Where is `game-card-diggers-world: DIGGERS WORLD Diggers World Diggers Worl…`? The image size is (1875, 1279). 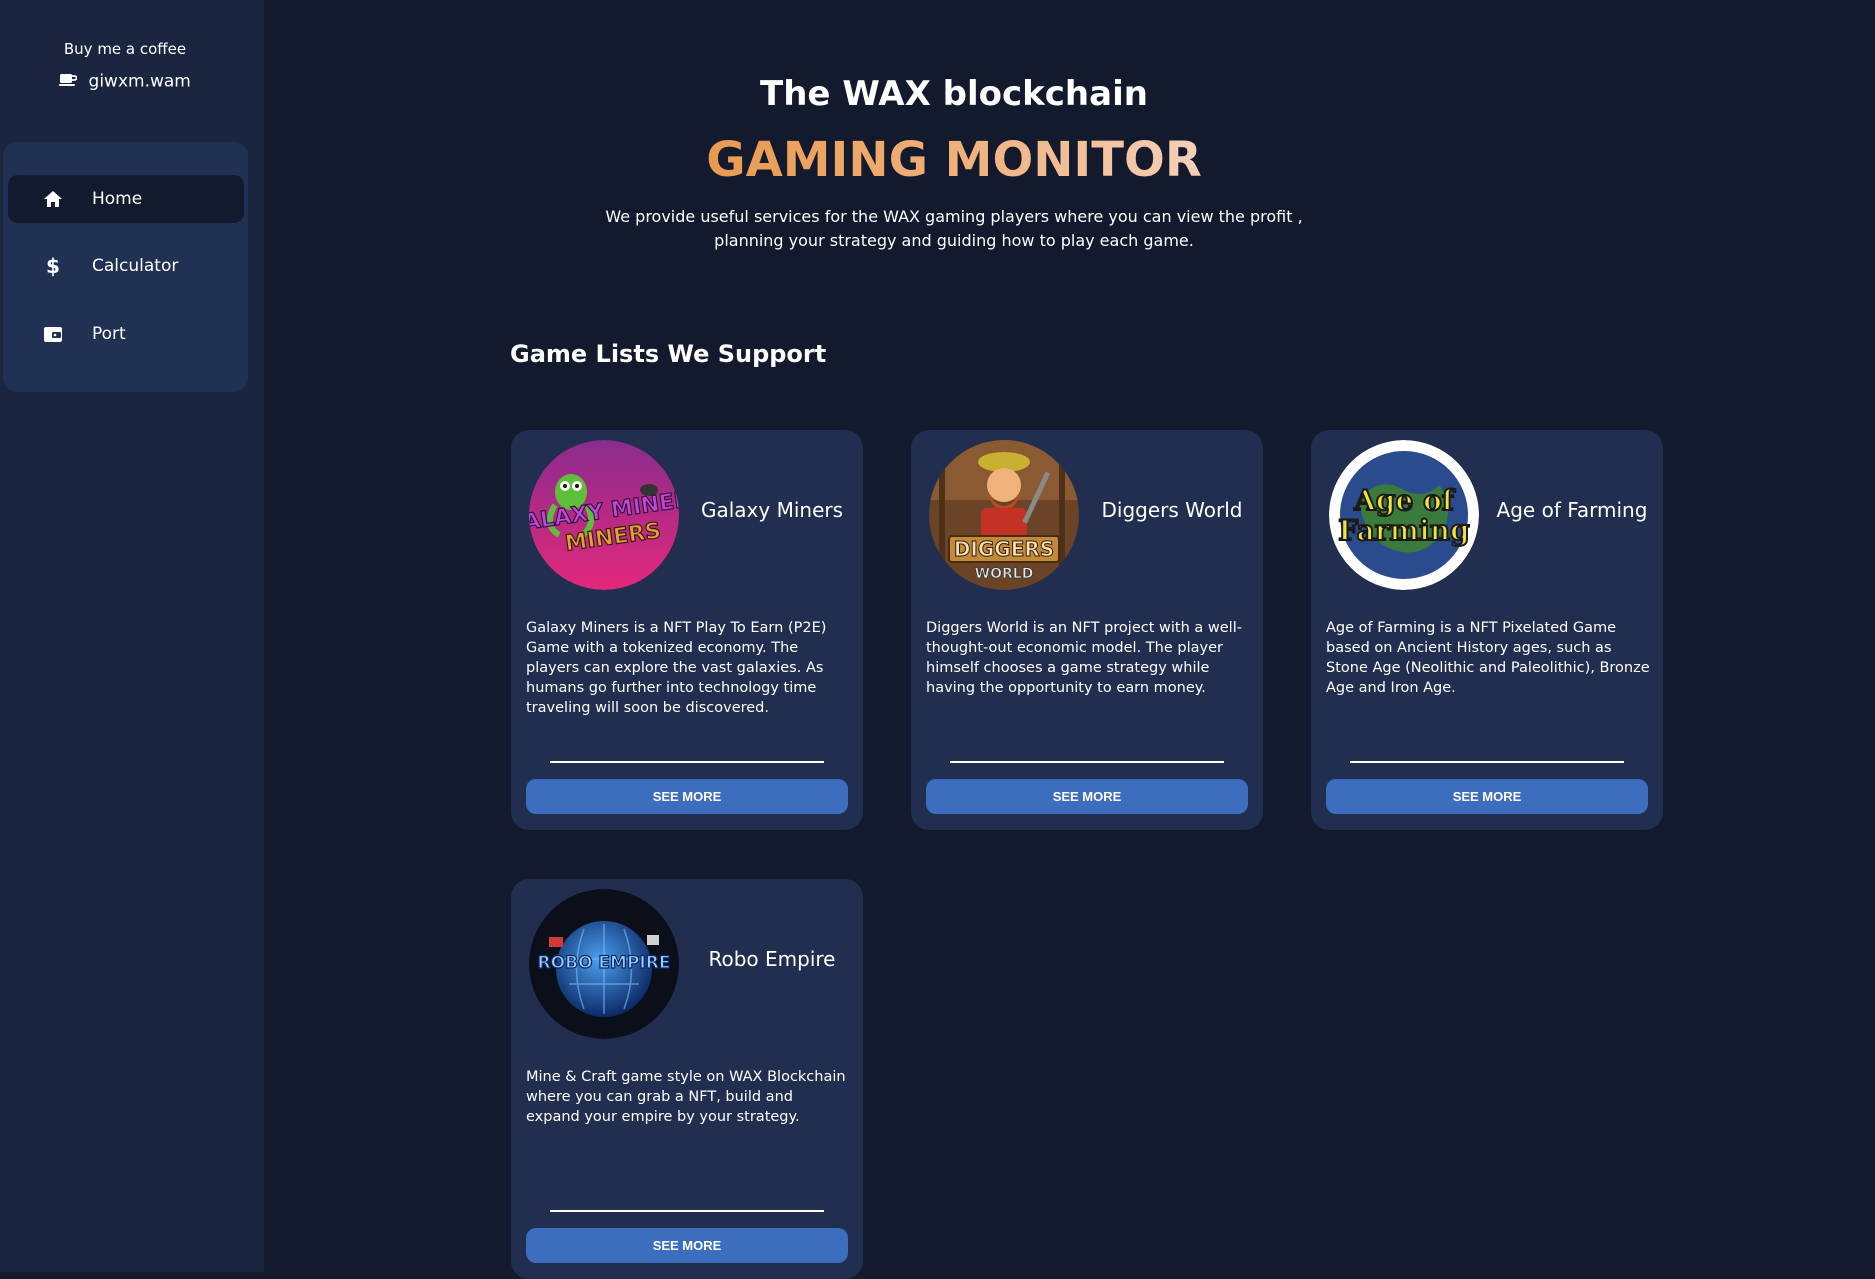
game-card-diggers-world: DIGGERS WORLD Diggers World Diggers Worl… is located at coordinates (1087, 630).